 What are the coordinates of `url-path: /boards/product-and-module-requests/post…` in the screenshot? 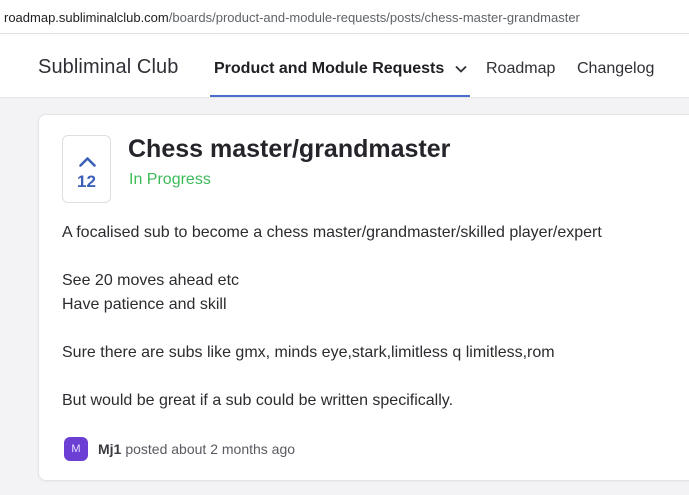 It's located at (374, 17).